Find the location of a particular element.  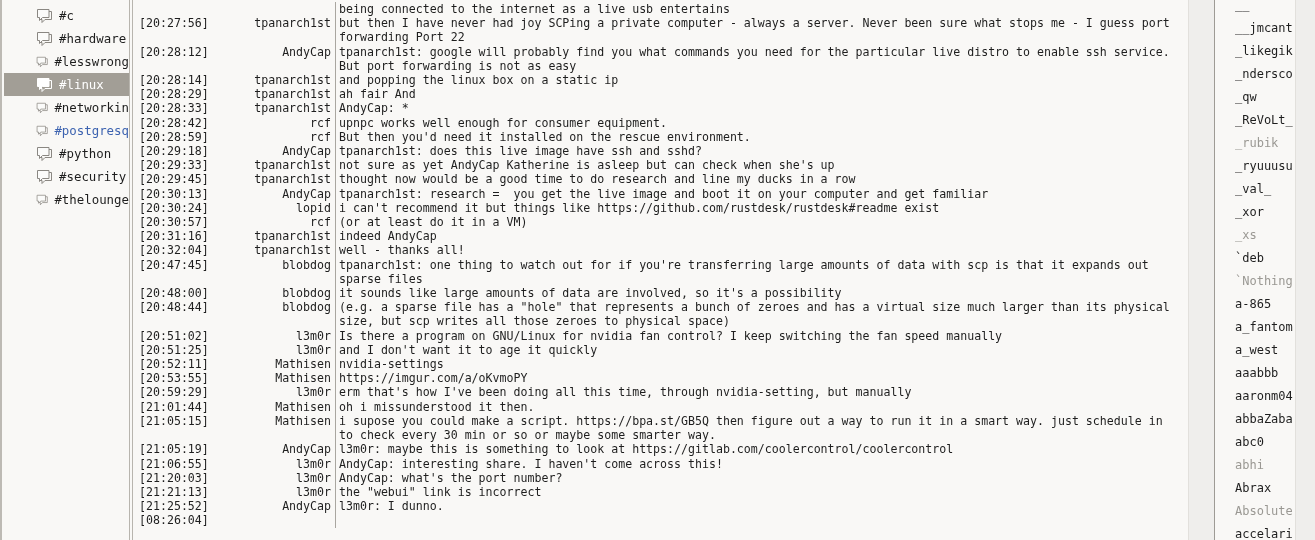

channel-item: #lesswrong is located at coordinates (66, 61).